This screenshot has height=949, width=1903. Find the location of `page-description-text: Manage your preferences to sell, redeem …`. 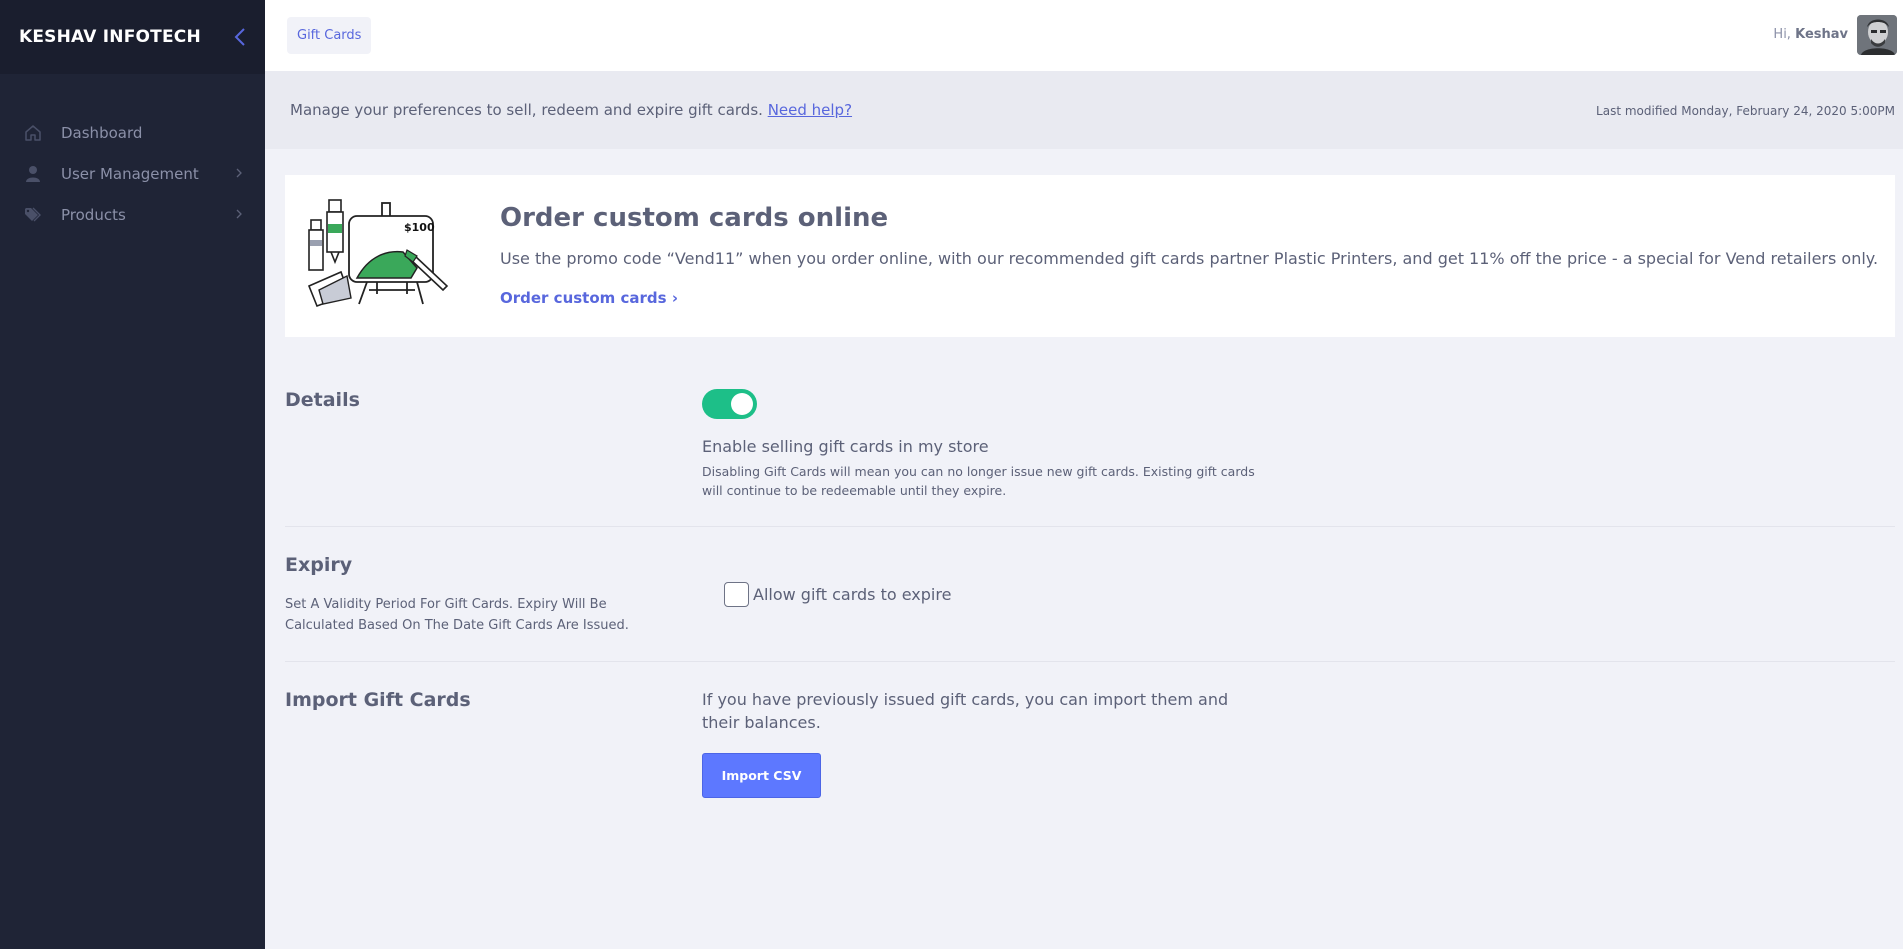

page-description-text: Manage your preferences to sell, redeem … is located at coordinates (526, 110).